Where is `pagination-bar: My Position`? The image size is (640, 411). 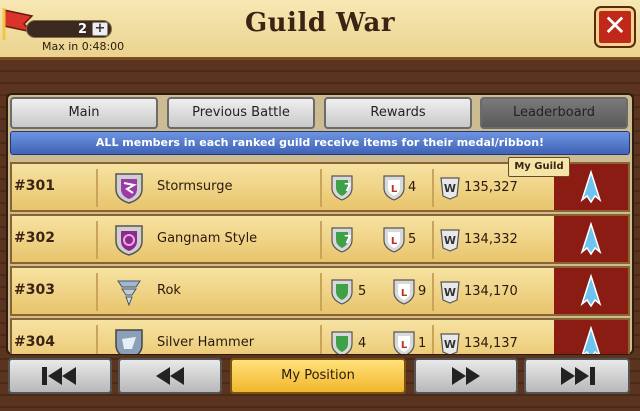 pagination-bar: My Position is located at coordinates (320, 376).